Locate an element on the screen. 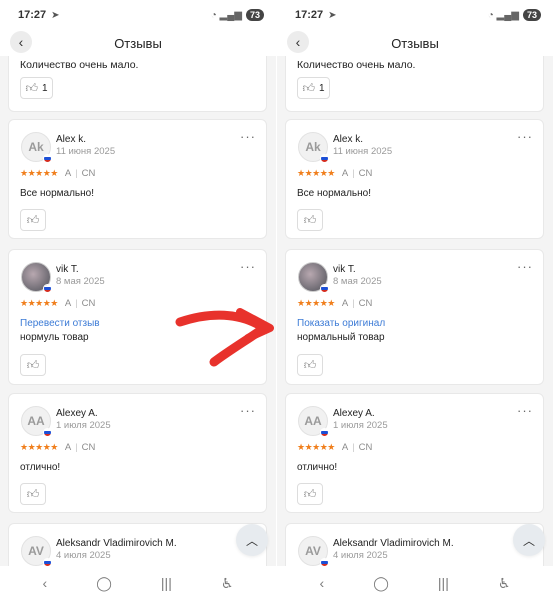 This screenshot has width=553, height=600. review-author: vik T. is located at coordinates (67, 269).